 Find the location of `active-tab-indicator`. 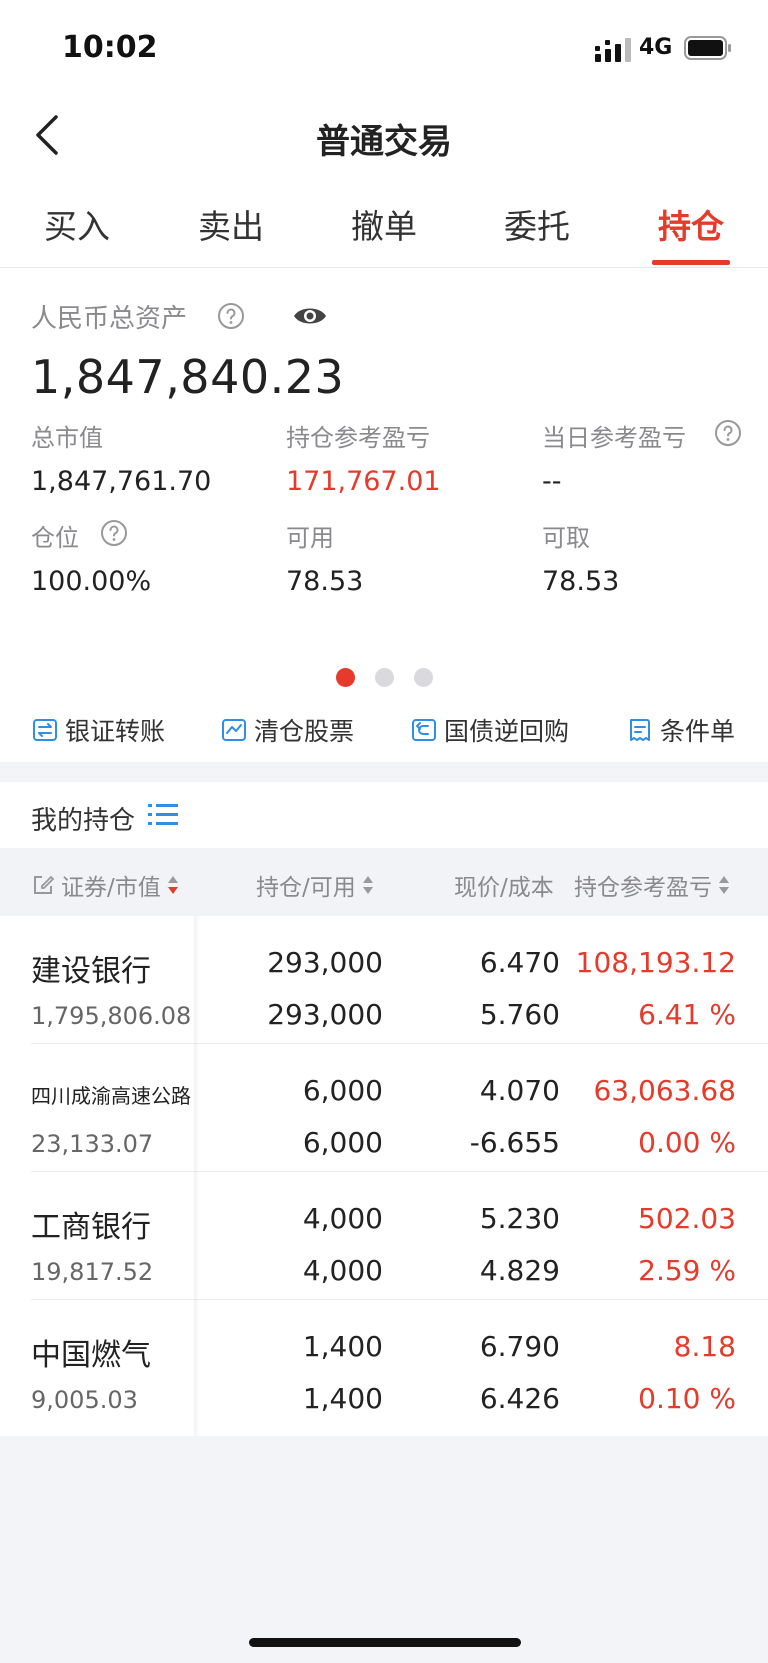

active-tab-indicator is located at coordinates (691, 262).